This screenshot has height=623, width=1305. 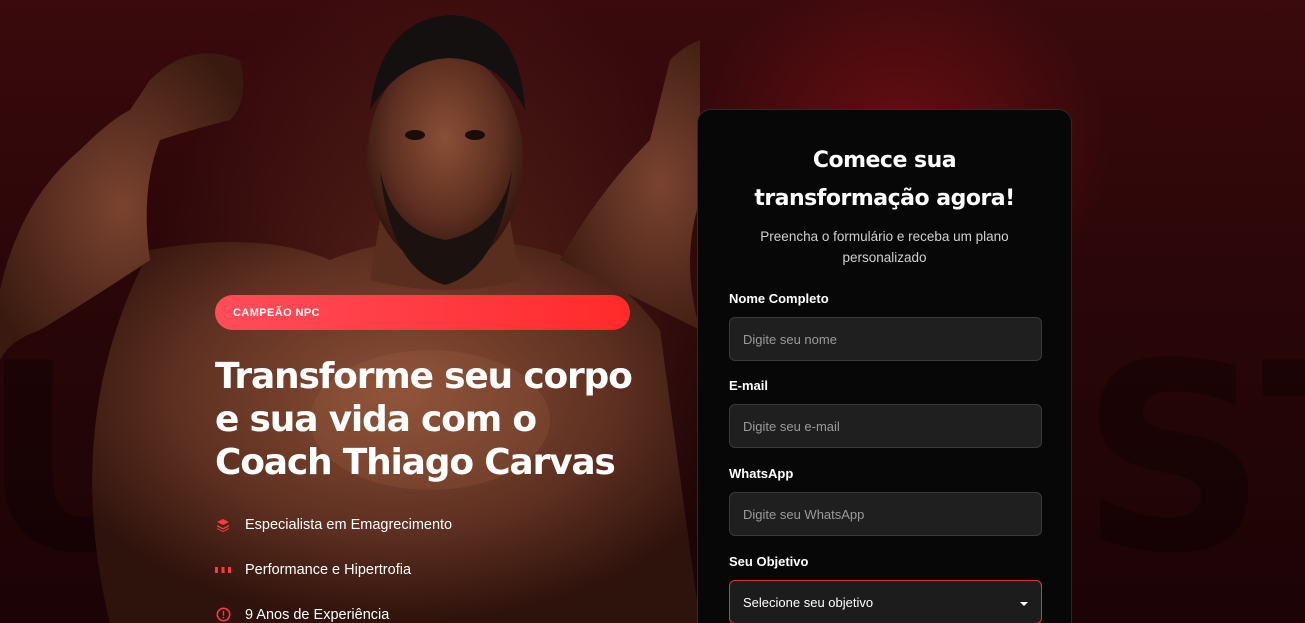 What do you see at coordinates (885, 339) in the screenshot?
I see `name-input: Digite seu nome` at bounding box center [885, 339].